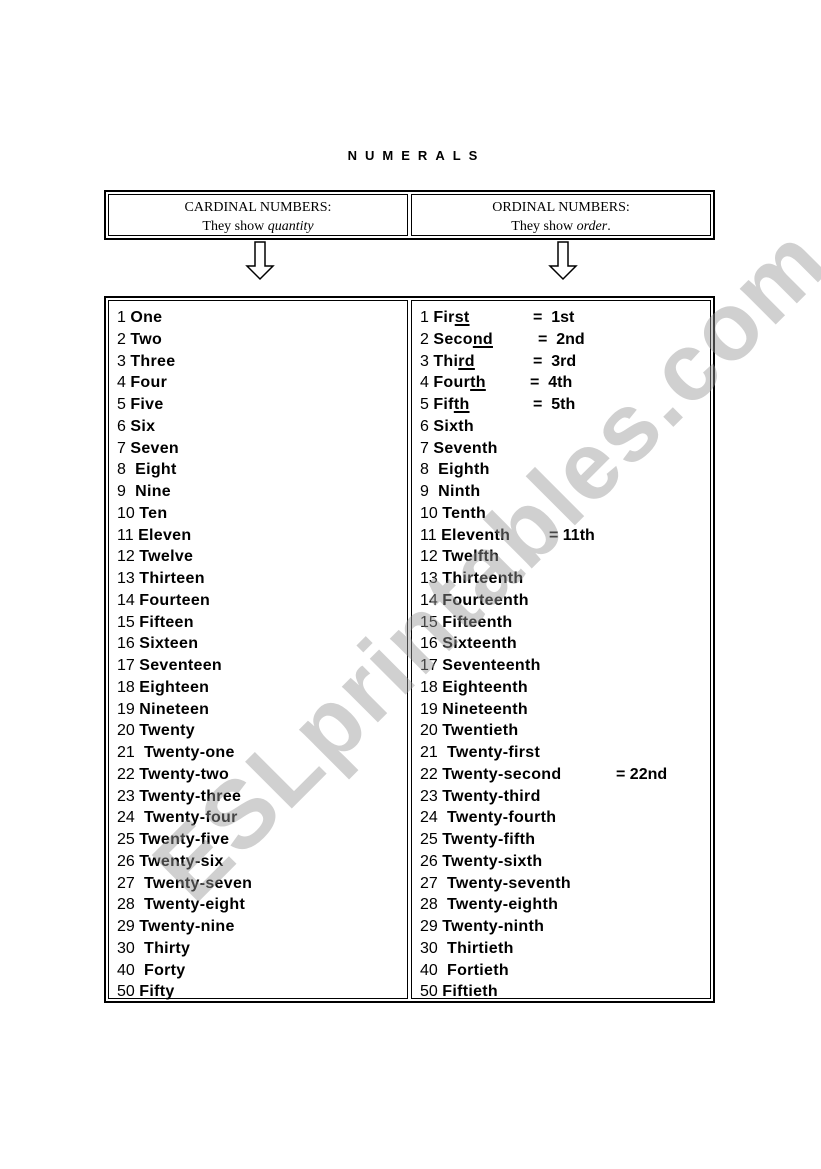 The height and width of the screenshot is (1169, 821). I want to click on row-number: 10, so click(429, 513).